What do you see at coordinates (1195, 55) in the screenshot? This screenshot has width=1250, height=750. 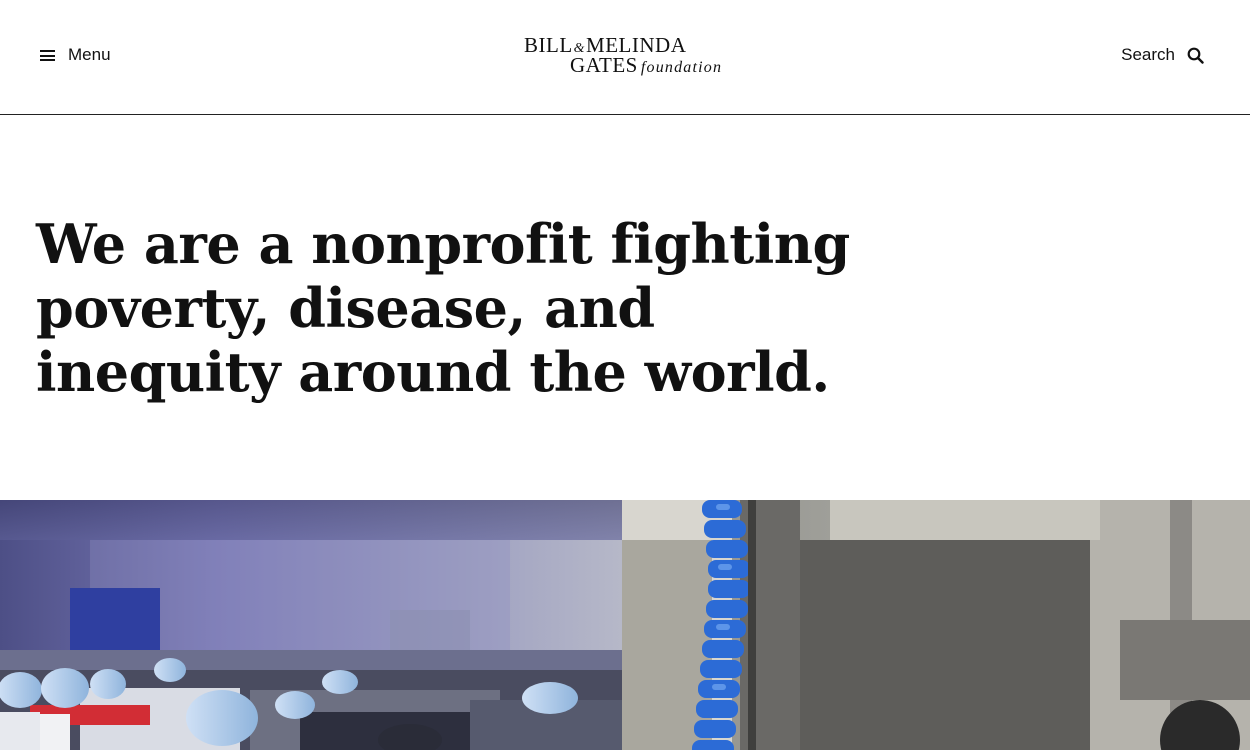 I see `search-icon` at bounding box center [1195, 55].